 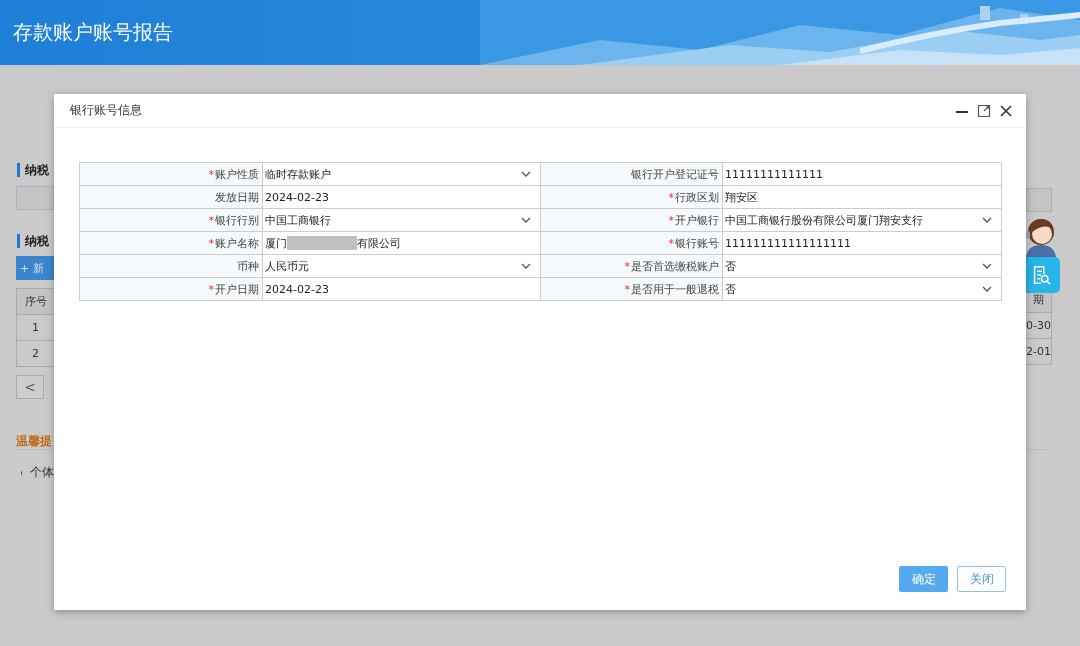 I want to click on field-label: 开户银行, so click(x=697, y=220).